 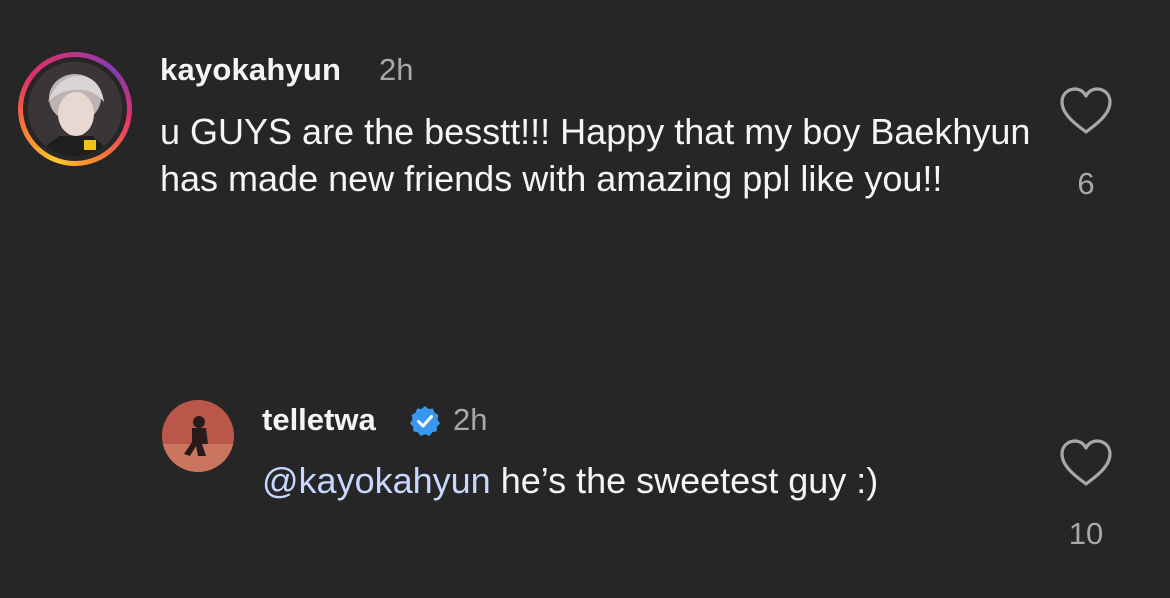 What do you see at coordinates (396, 69) in the screenshot?
I see `comment-timestamp: 2h` at bounding box center [396, 69].